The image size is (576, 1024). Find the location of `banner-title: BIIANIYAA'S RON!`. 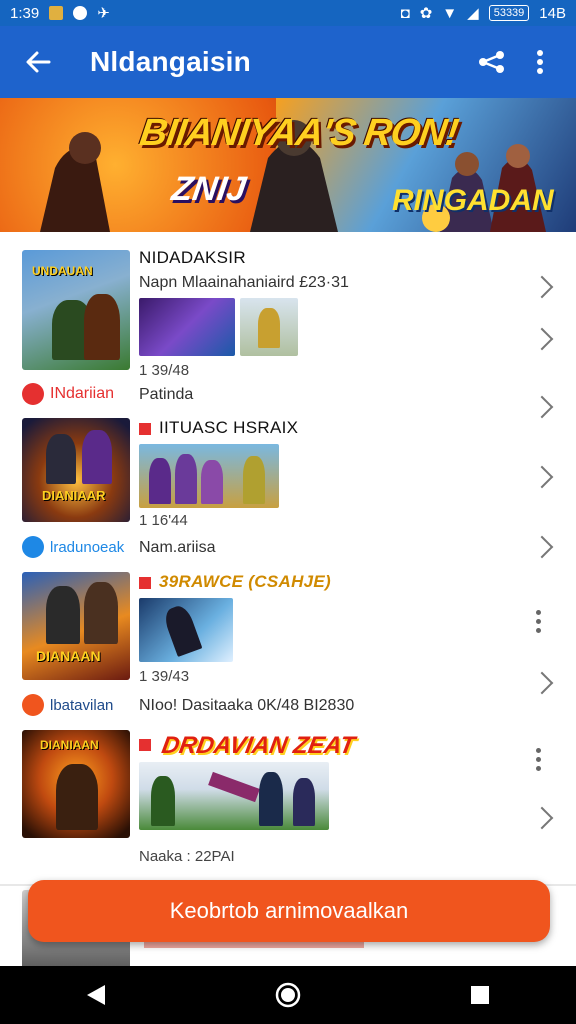

banner-title: BIIANIYAA'S RON! is located at coordinates (299, 133).